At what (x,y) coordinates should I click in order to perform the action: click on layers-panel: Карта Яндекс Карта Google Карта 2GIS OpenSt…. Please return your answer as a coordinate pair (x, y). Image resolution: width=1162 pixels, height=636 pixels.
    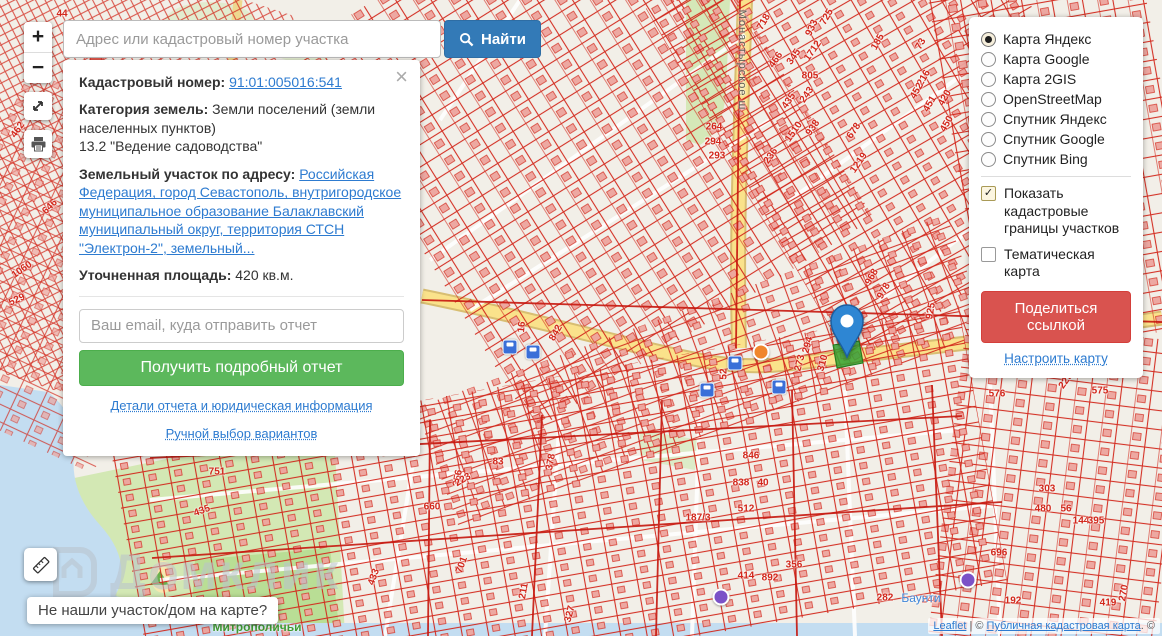
    Looking at the image, I should click on (1056, 197).